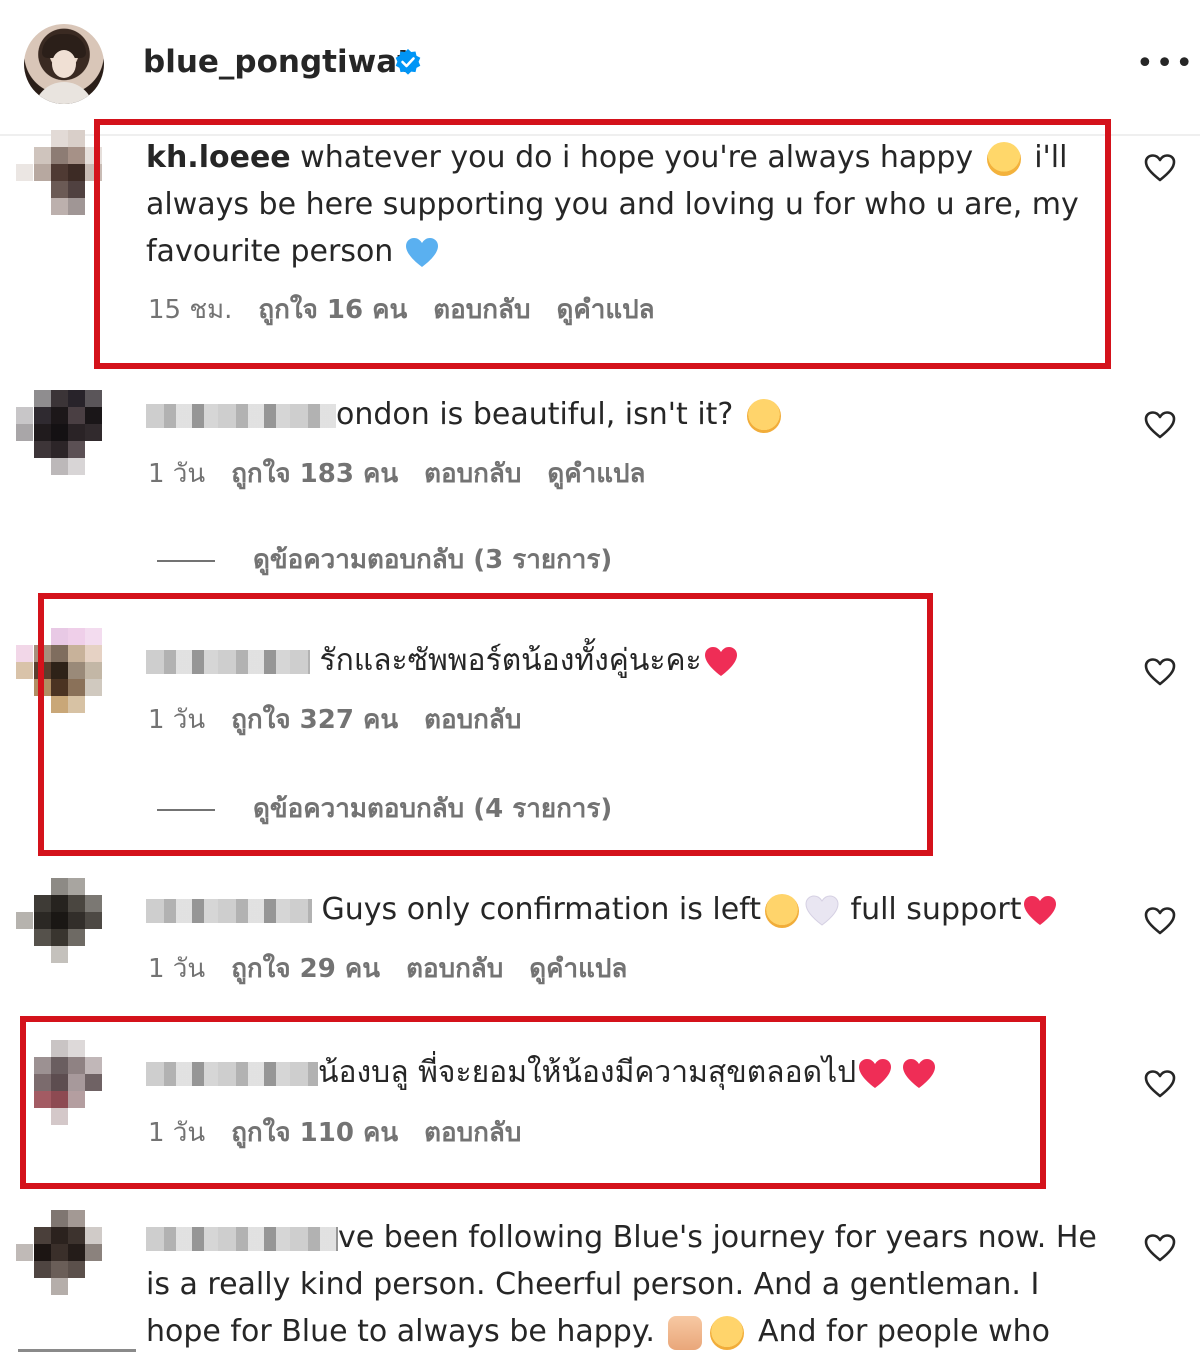 This screenshot has height=1357, width=1200. What do you see at coordinates (533, 1102) in the screenshot?
I see `highlight-box` at bounding box center [533, 1102].